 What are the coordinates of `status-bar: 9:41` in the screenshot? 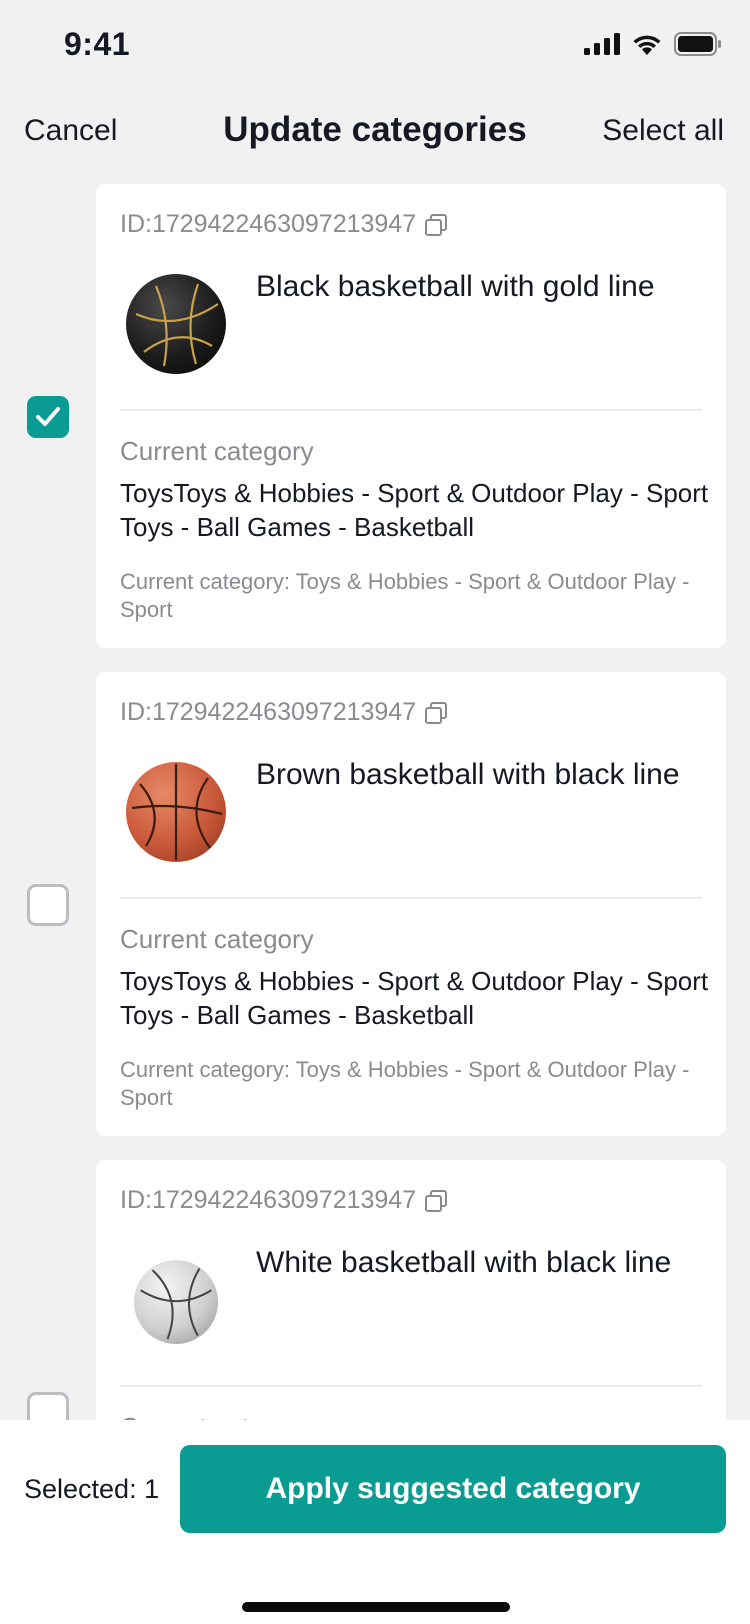 It's located at (375, 45).